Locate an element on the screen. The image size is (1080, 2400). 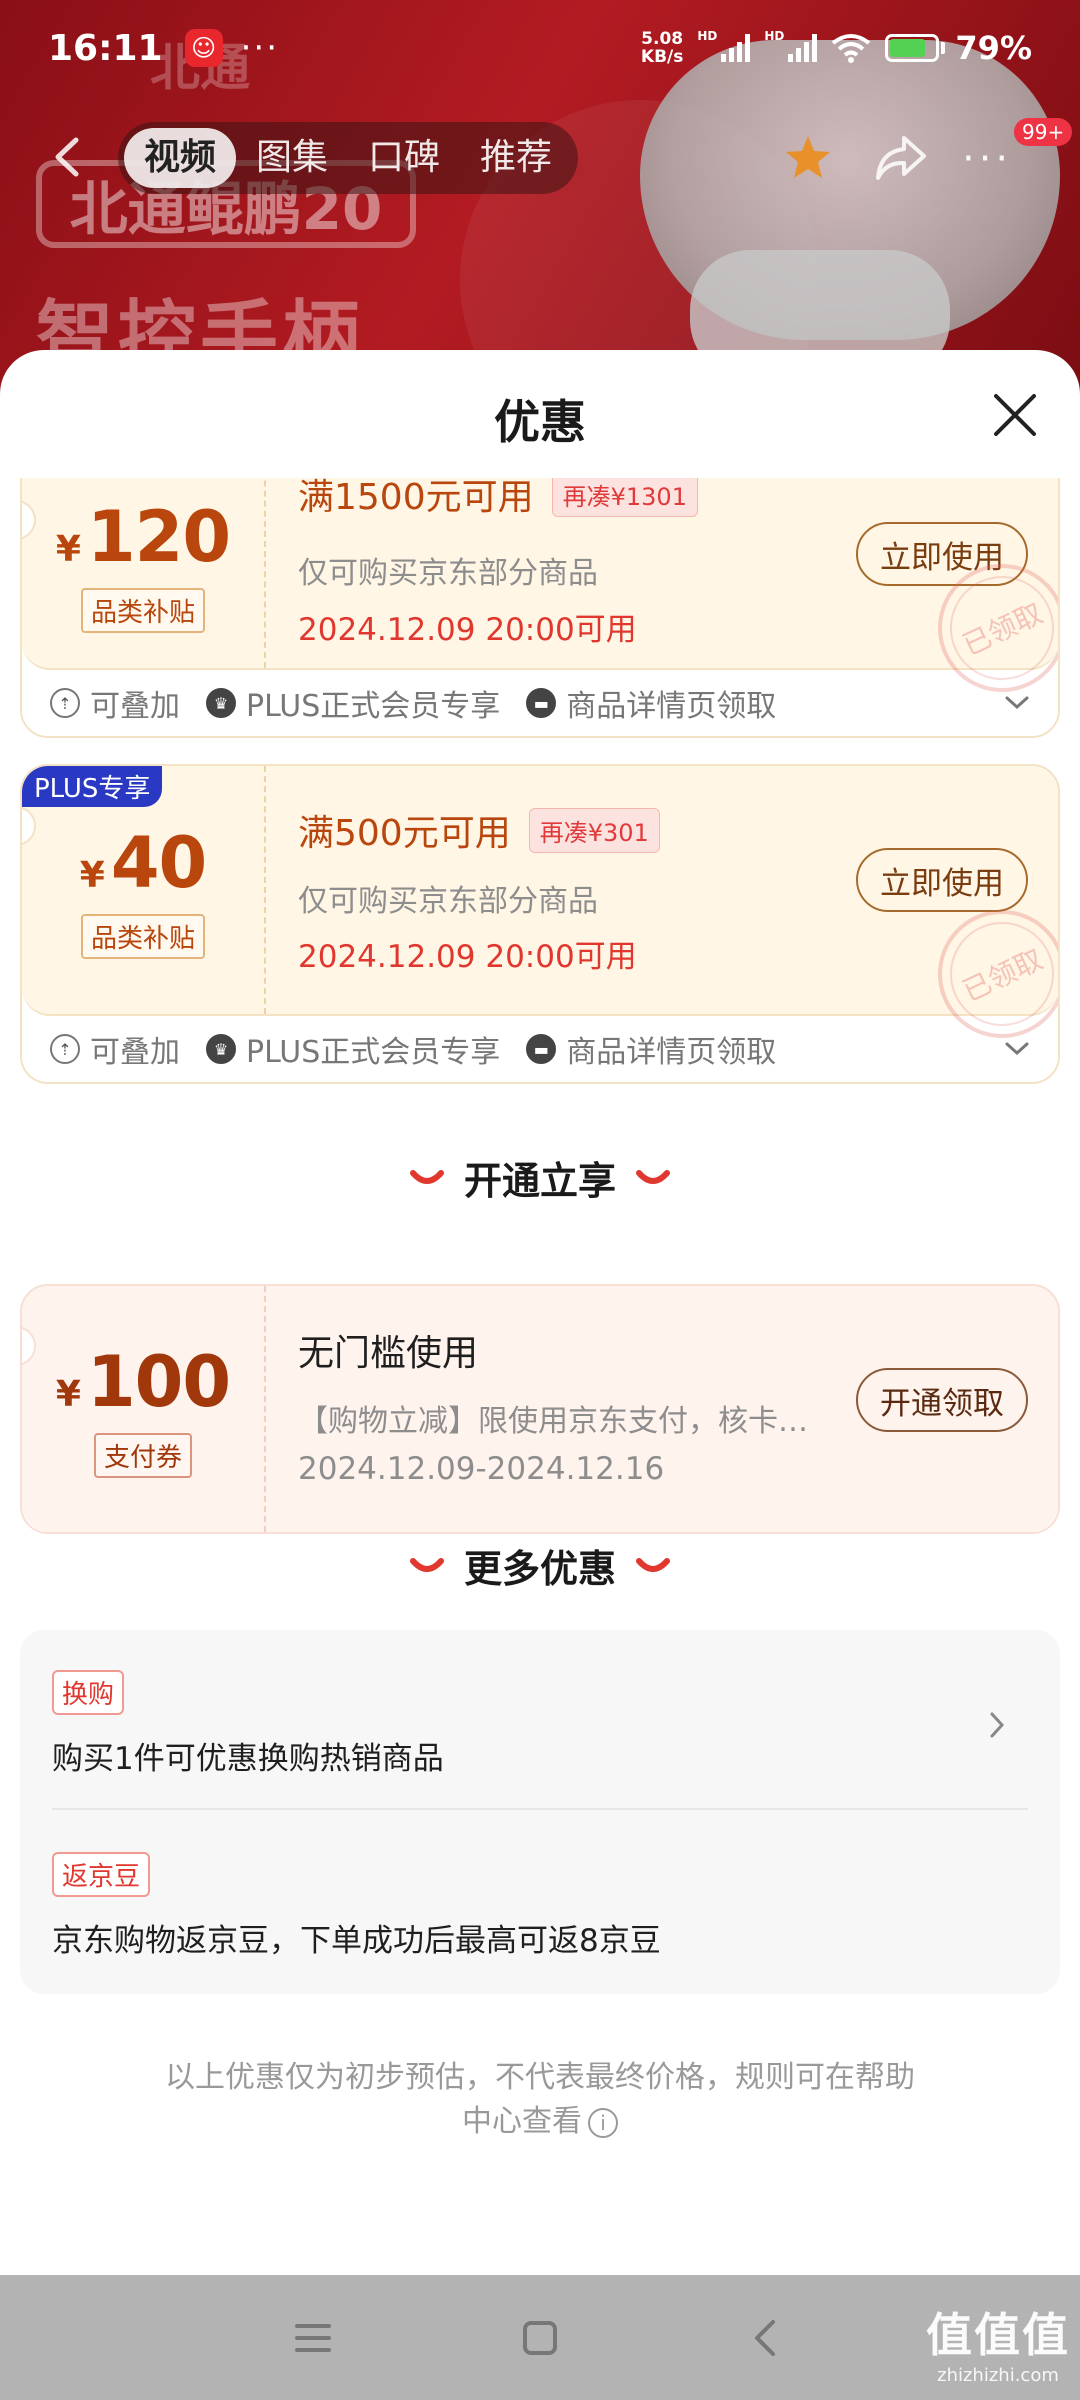
plus-exclusive-badge: PLUS专享 is located at coordinates (92, 786).